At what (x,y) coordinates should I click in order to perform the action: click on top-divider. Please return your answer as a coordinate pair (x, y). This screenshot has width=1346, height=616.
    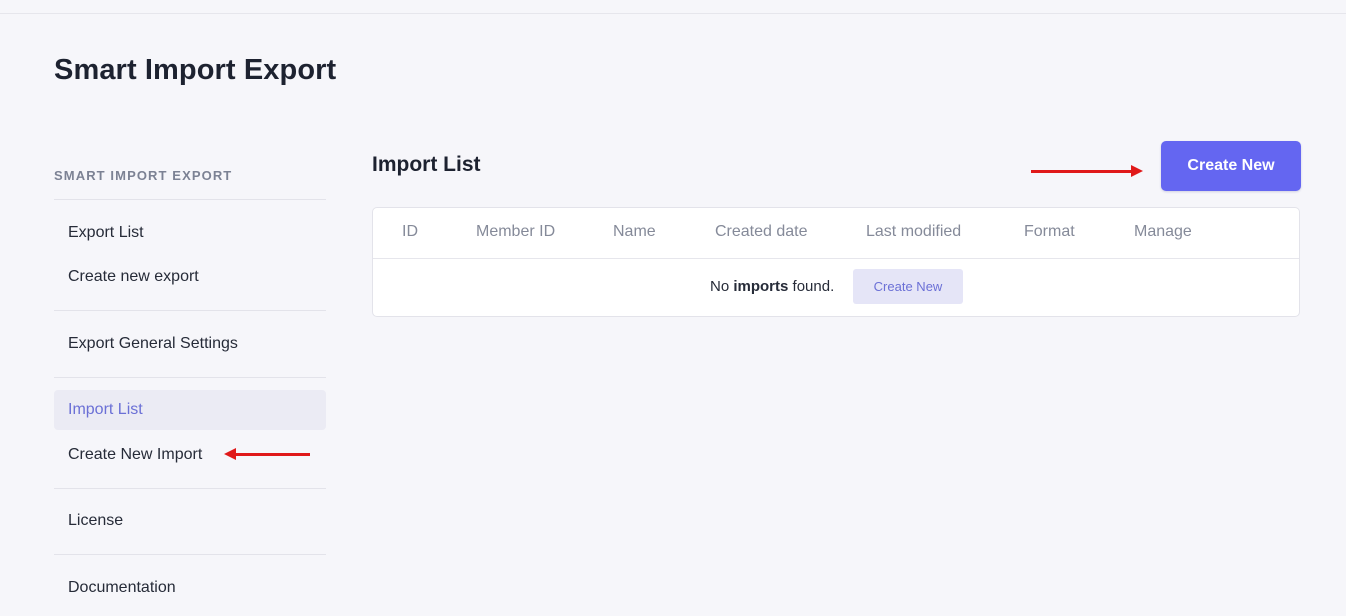
    Looking at the image, I should click on (673, 13).